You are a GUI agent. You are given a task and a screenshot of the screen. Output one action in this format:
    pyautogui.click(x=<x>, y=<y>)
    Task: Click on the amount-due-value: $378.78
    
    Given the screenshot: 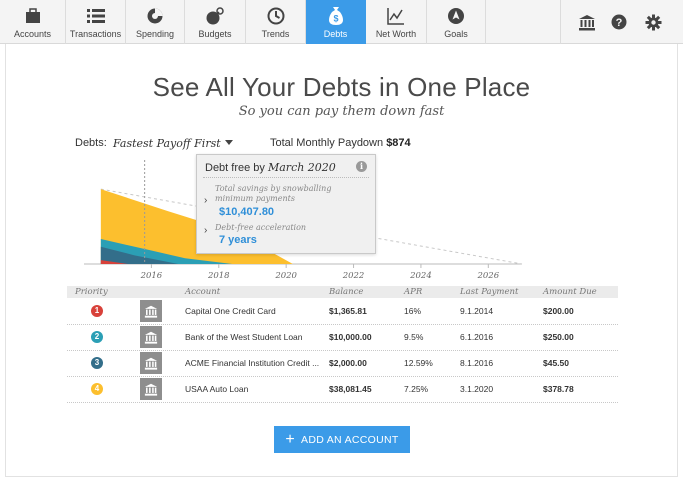 What is the action you would take?
    pyautogui.click(x=558, y=389)
    